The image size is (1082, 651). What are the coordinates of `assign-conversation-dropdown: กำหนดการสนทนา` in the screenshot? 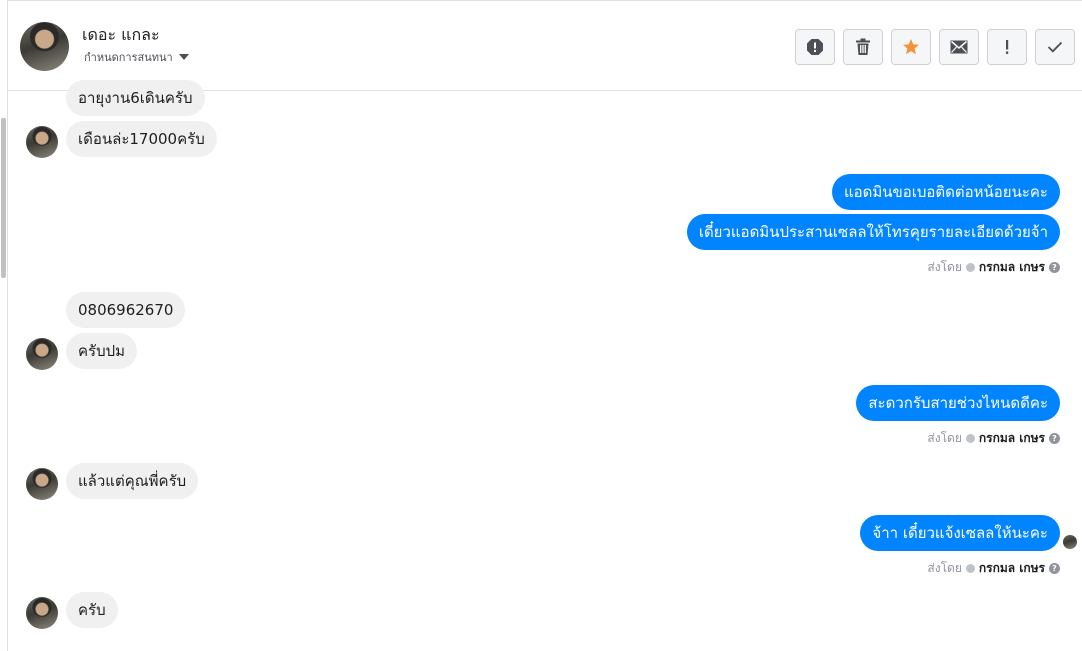 It's located at (136, 57).